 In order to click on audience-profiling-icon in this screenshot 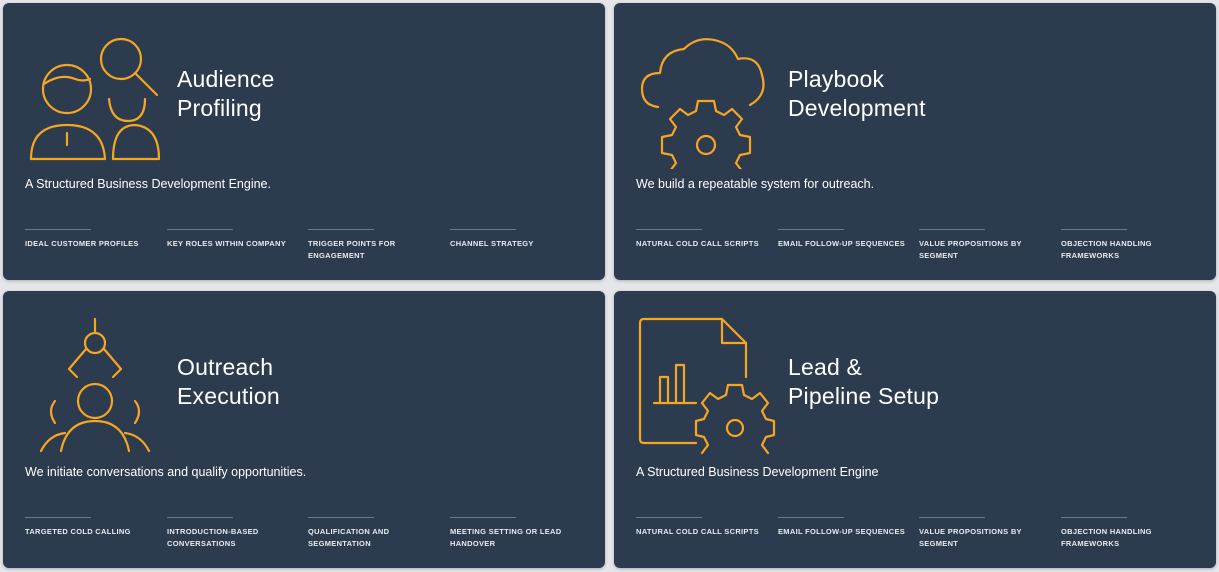, I will do `click(95, 99)`.